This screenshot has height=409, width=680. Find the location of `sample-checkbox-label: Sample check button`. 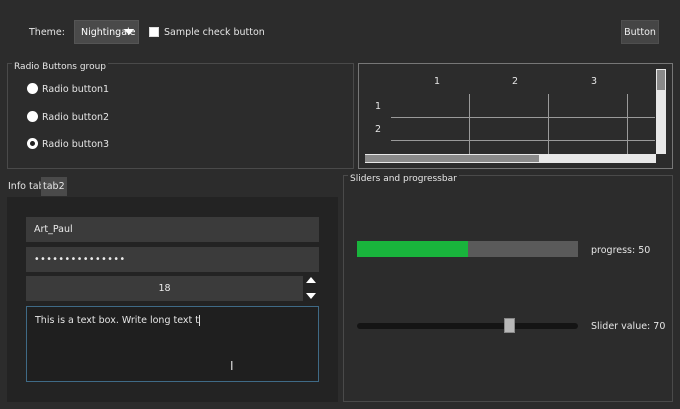

sample-checkbox-label: Sample check button is located at coordinates (214, 32).